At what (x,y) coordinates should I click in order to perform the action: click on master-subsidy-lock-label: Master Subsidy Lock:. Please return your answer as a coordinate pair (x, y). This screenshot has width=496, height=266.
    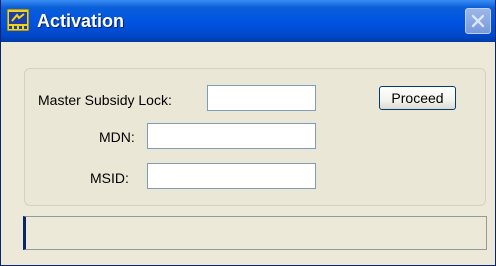
    Looking at the image, I should click on (105, 100).